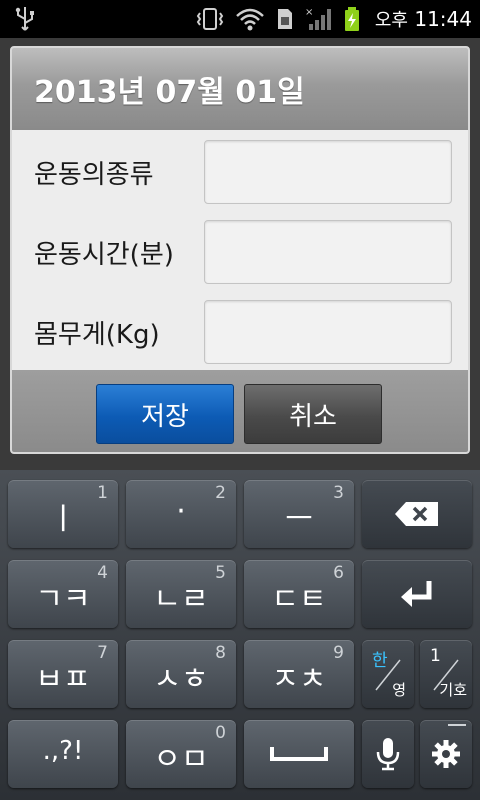 The image size is (480, 800). Describe the element at coordinates (328, 252) in the screenshot. I see `exercise-time-input` at that location.